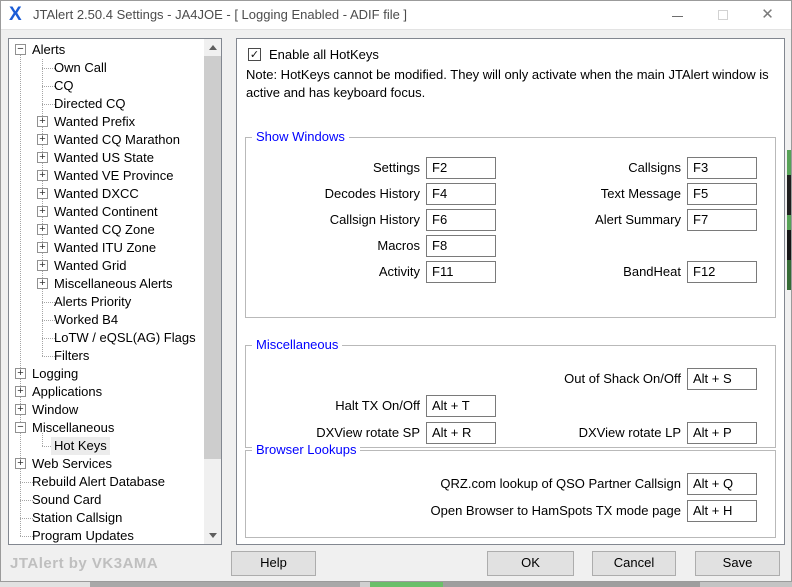 The height and width of the screenshot is (587, 792). Describe the element at coordinates (461, 406) in the screenshot. I see `hotkey-field: Alt + T` at that location.